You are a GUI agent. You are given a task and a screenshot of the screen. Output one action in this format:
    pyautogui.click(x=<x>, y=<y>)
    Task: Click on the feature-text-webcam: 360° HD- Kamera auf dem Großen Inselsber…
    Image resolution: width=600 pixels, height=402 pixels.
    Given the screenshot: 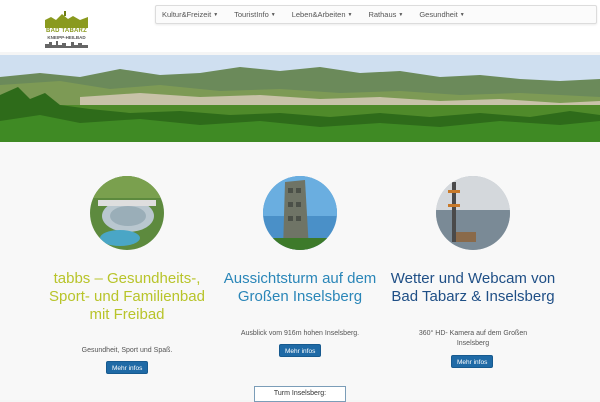 What is the action you would take?
    pyautogui.click(x=473, y=338)
    